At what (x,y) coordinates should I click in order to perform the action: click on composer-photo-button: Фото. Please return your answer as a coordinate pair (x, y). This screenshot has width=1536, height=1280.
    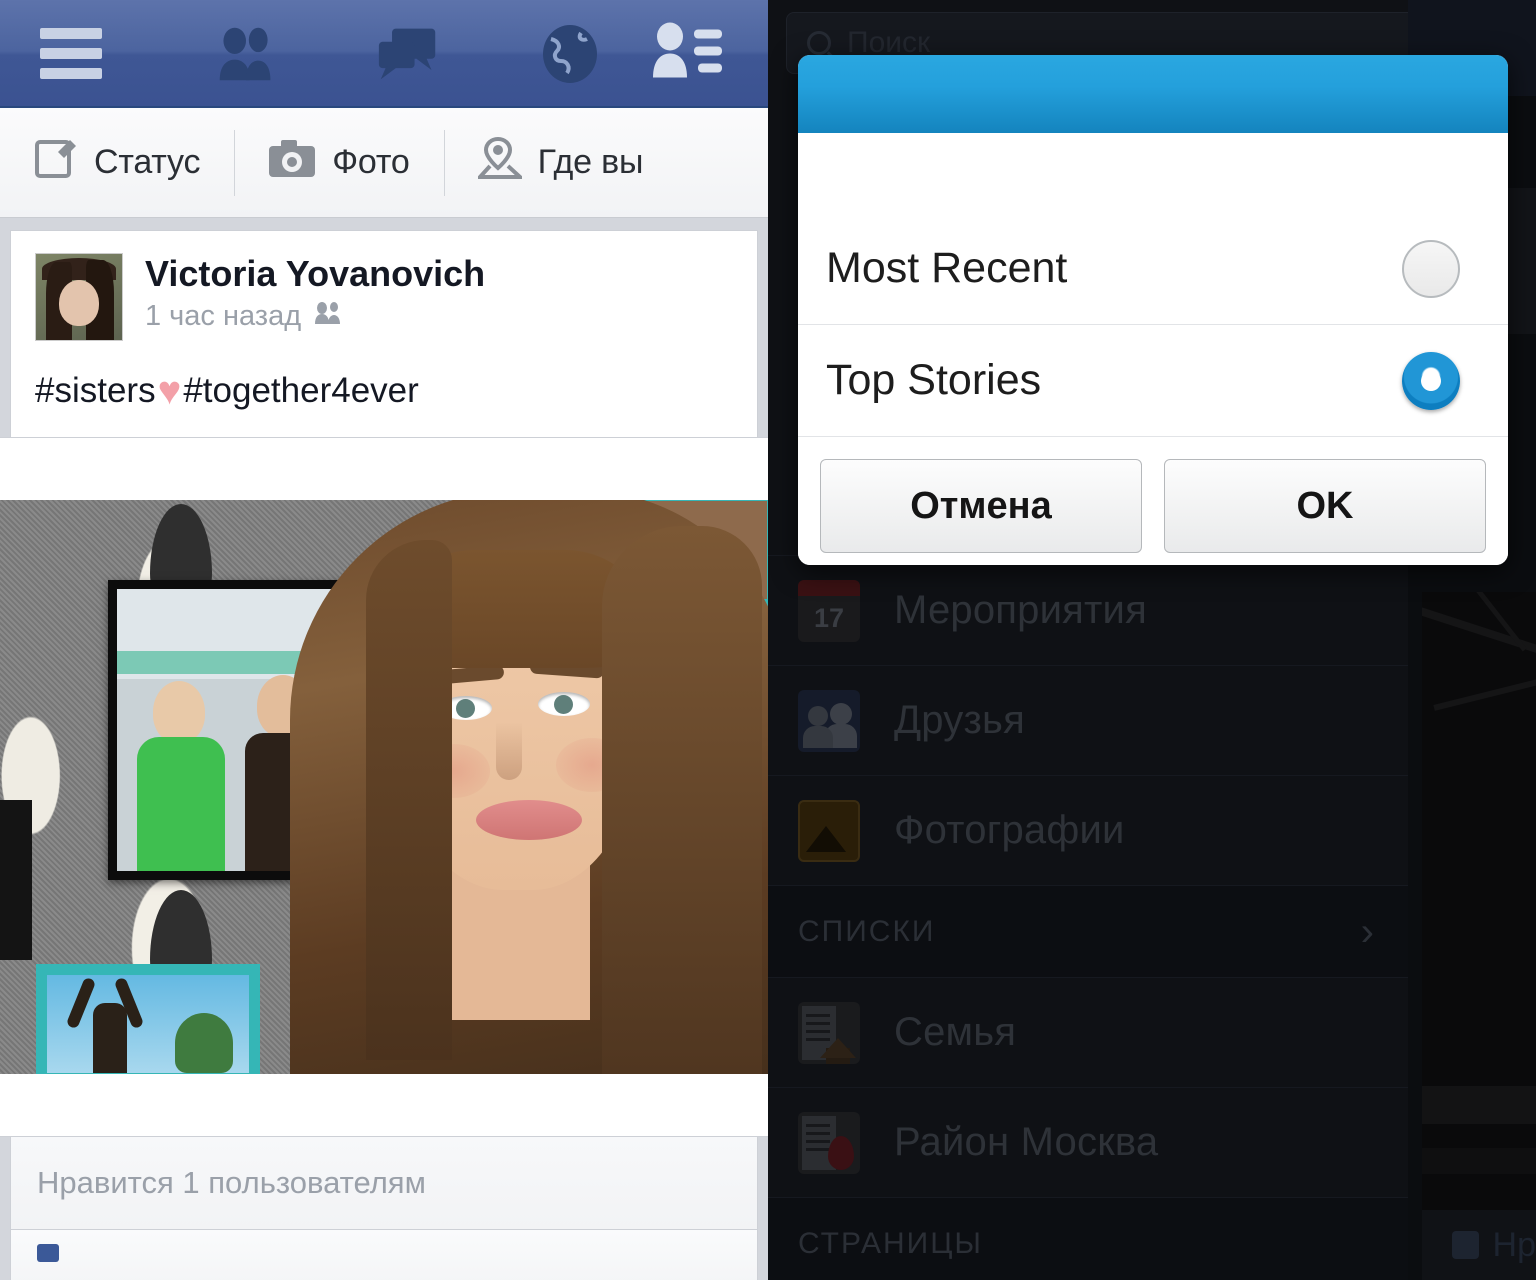
    Looking at the image, I should click on (338, 163).